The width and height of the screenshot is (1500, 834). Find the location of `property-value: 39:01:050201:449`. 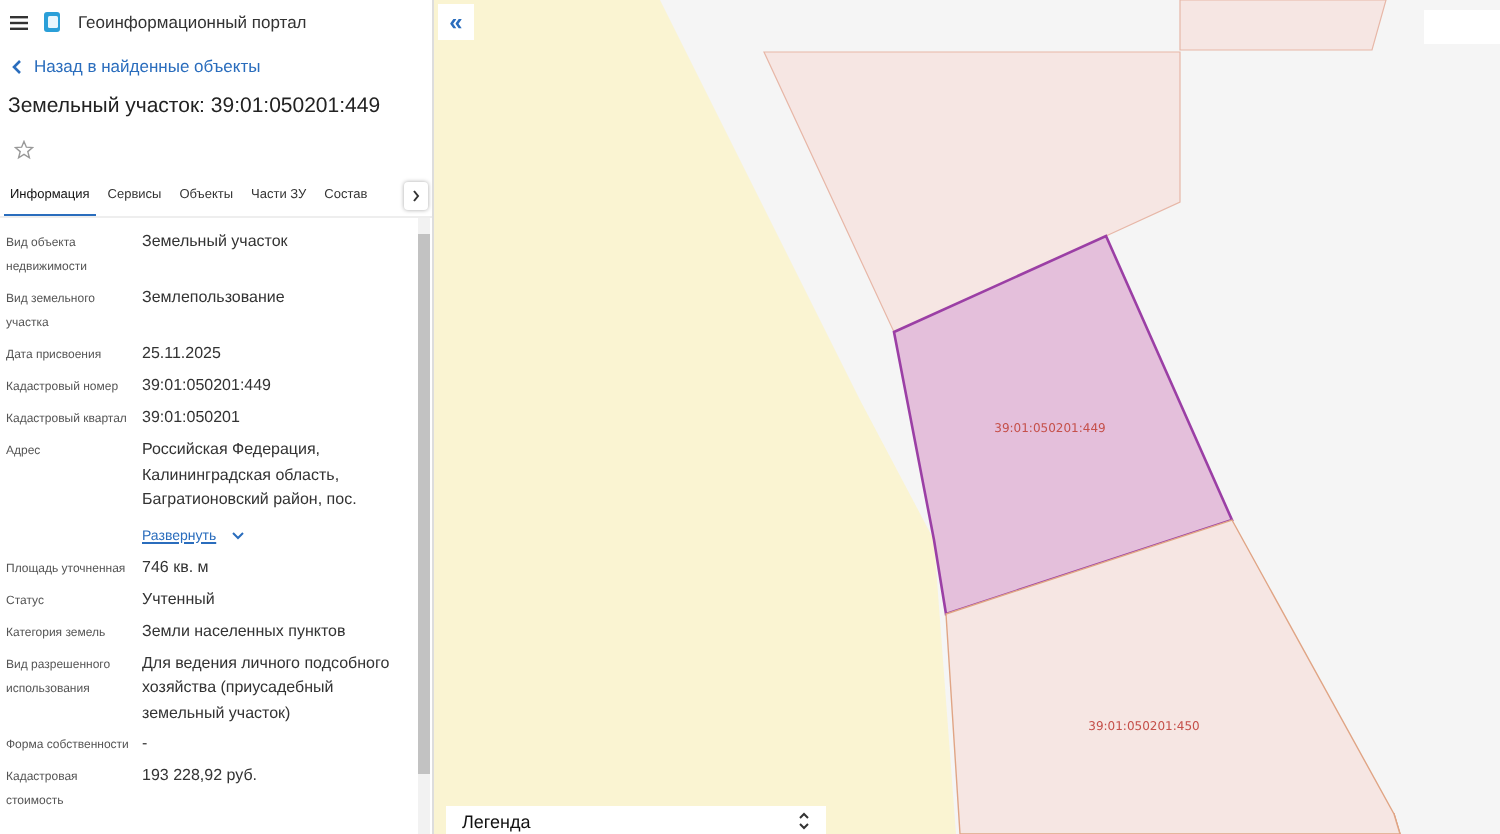

property-value: 39:01:050201:449 is located at coordinates (208, 386).